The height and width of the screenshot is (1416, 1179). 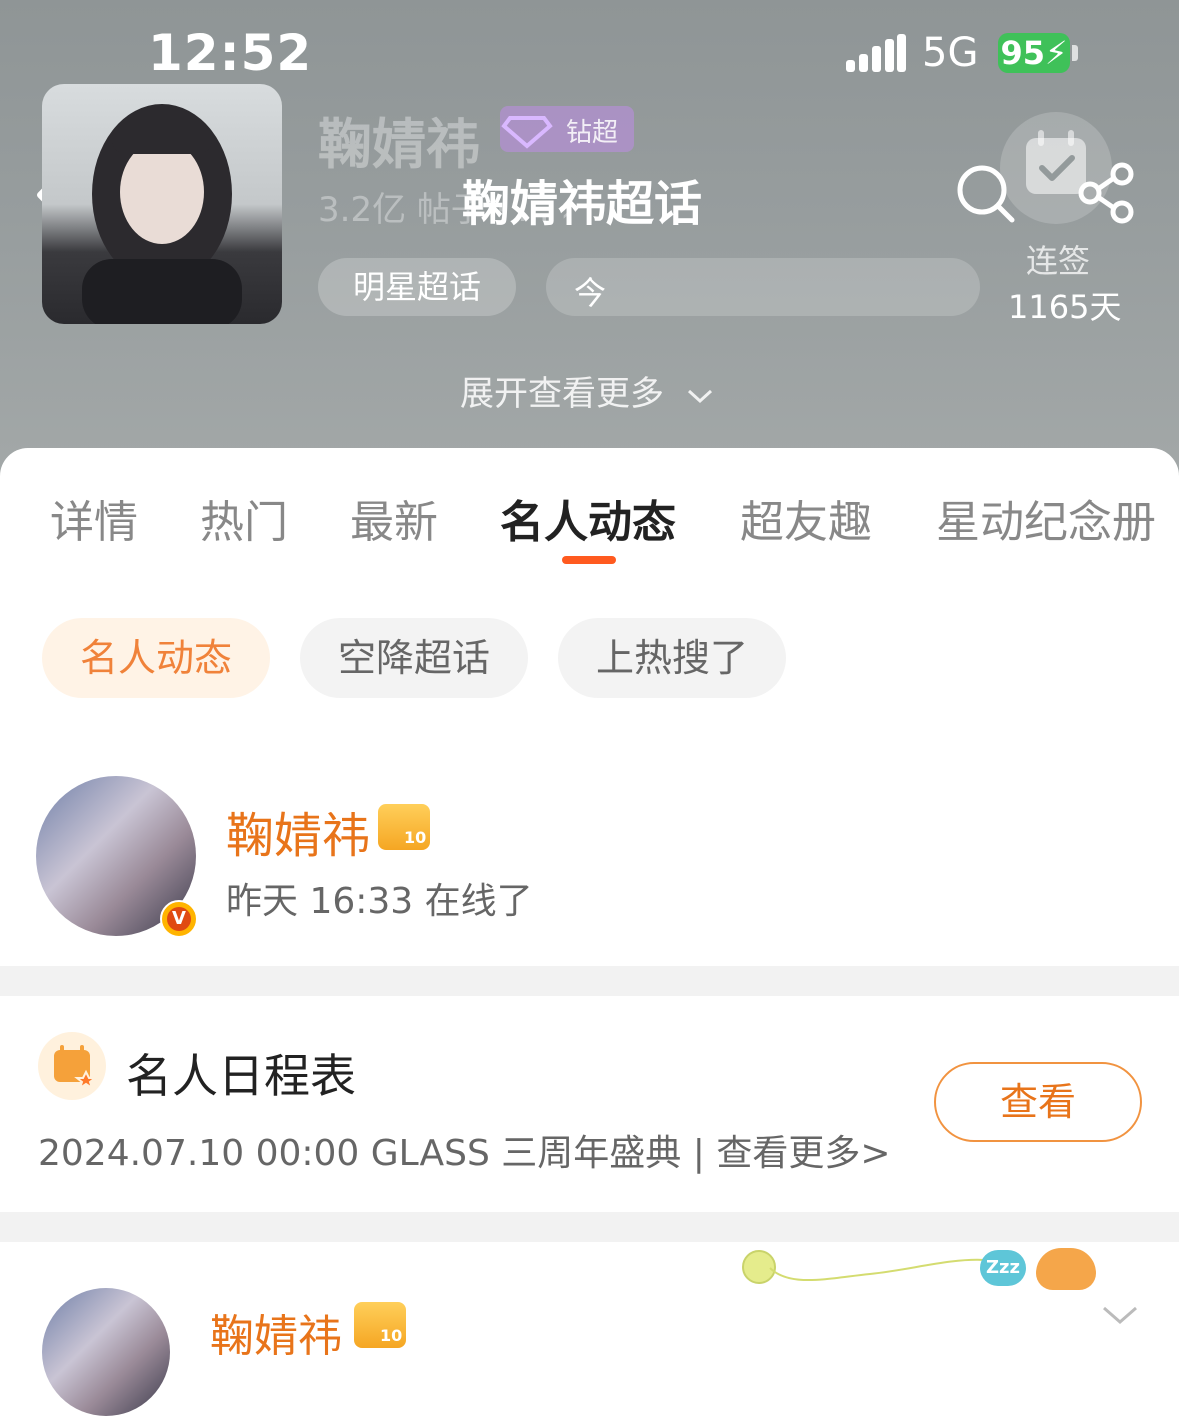 What do you see at coordinates (562, 394) in the screenshot?
I see `expand-more-label: 展开查看更多` at bounding box center [562, 394].